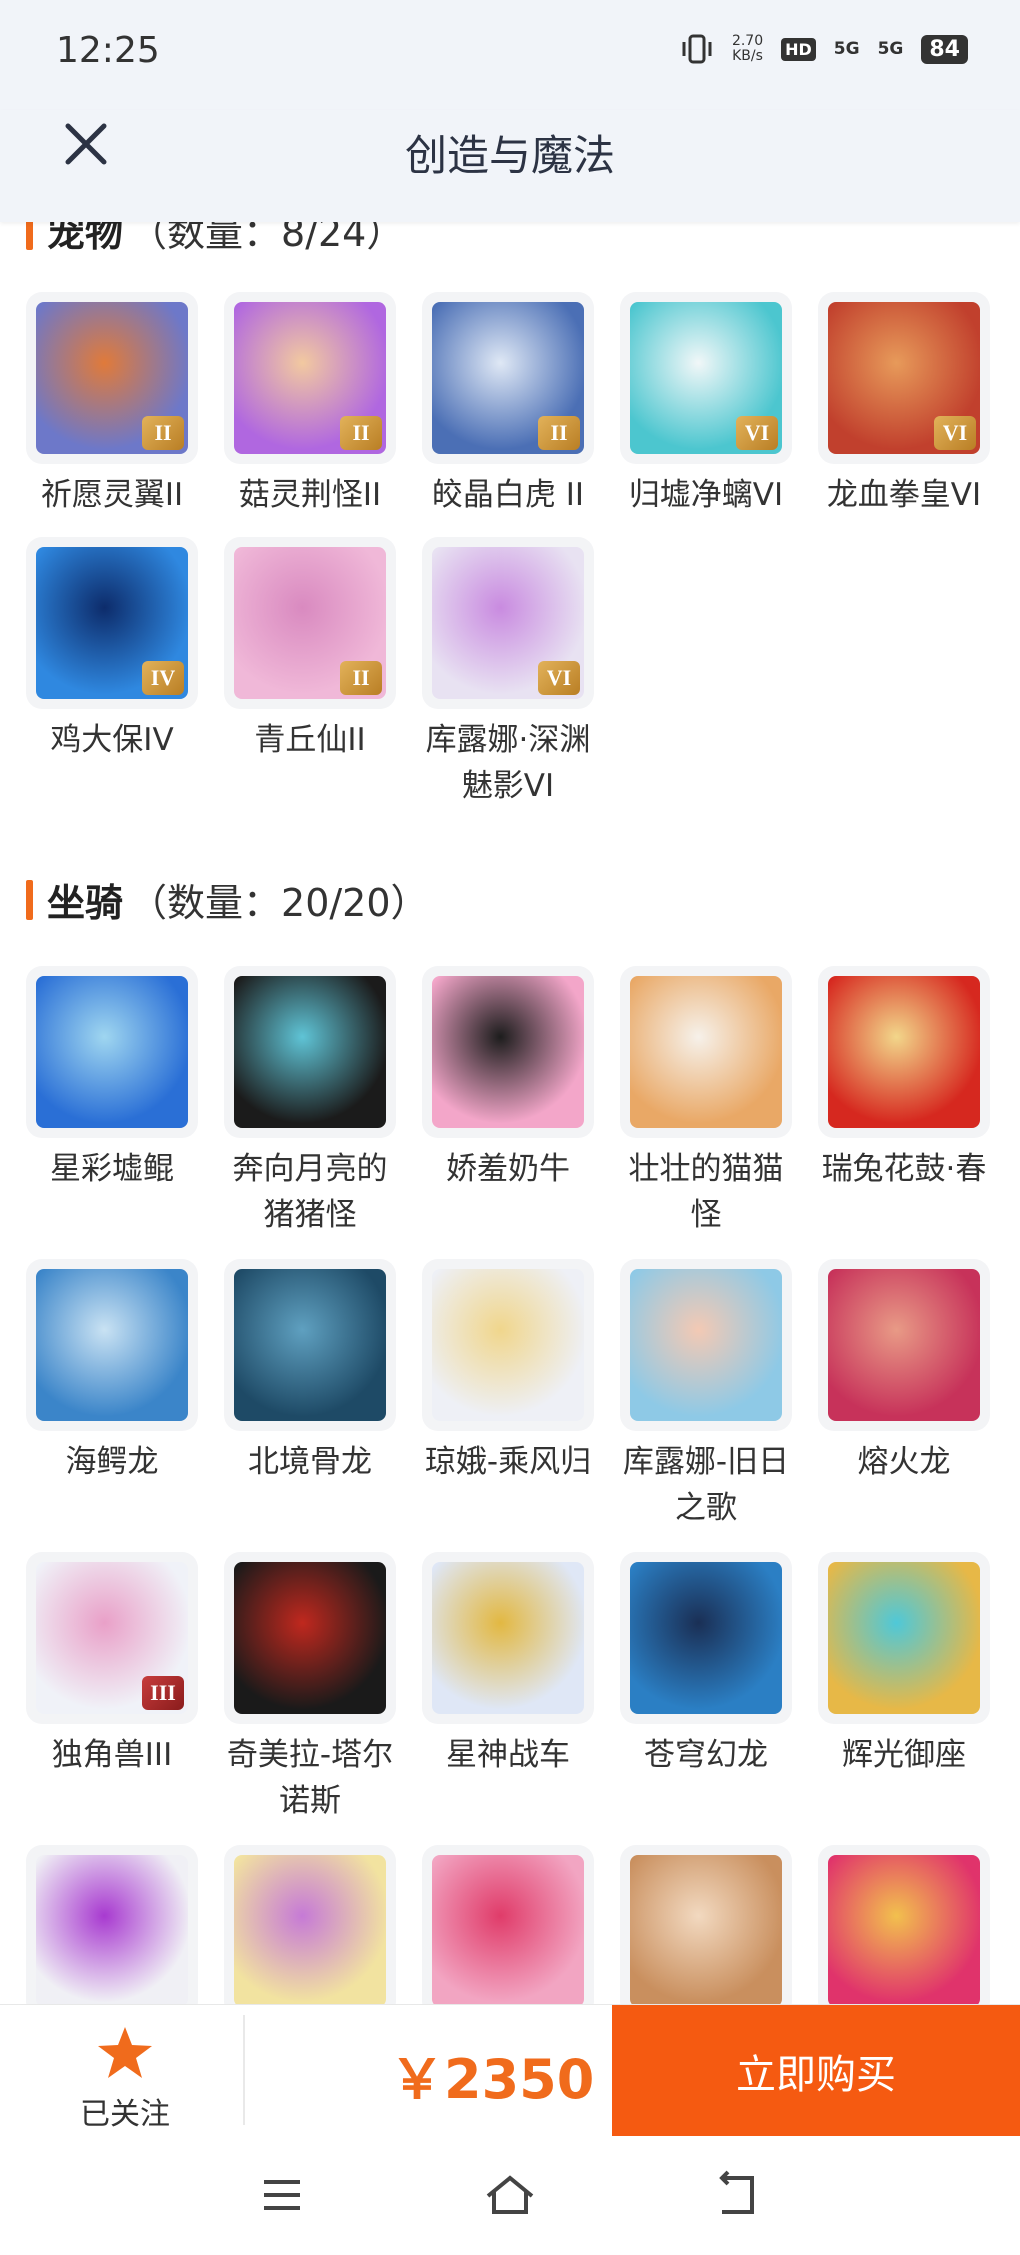 Image resolution: width=1020 pixels, height=2255 pixels. What do you see at coordinates (282, 2195) in the screenshot?
I see `menu-icon` at bounding box center [282, 2195].